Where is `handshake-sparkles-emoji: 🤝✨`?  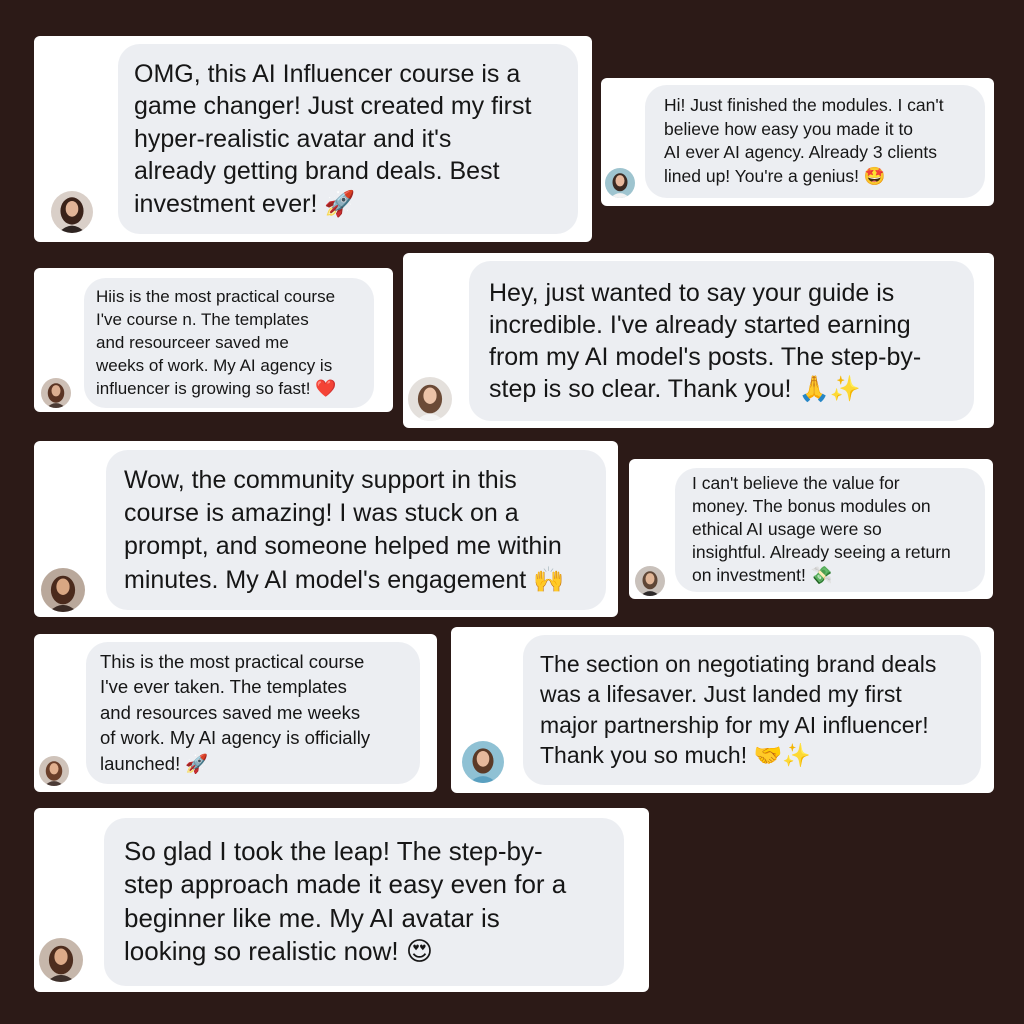
handshake-sparkles-emoji: 🤝✨ is located at coordinates (782, 756).